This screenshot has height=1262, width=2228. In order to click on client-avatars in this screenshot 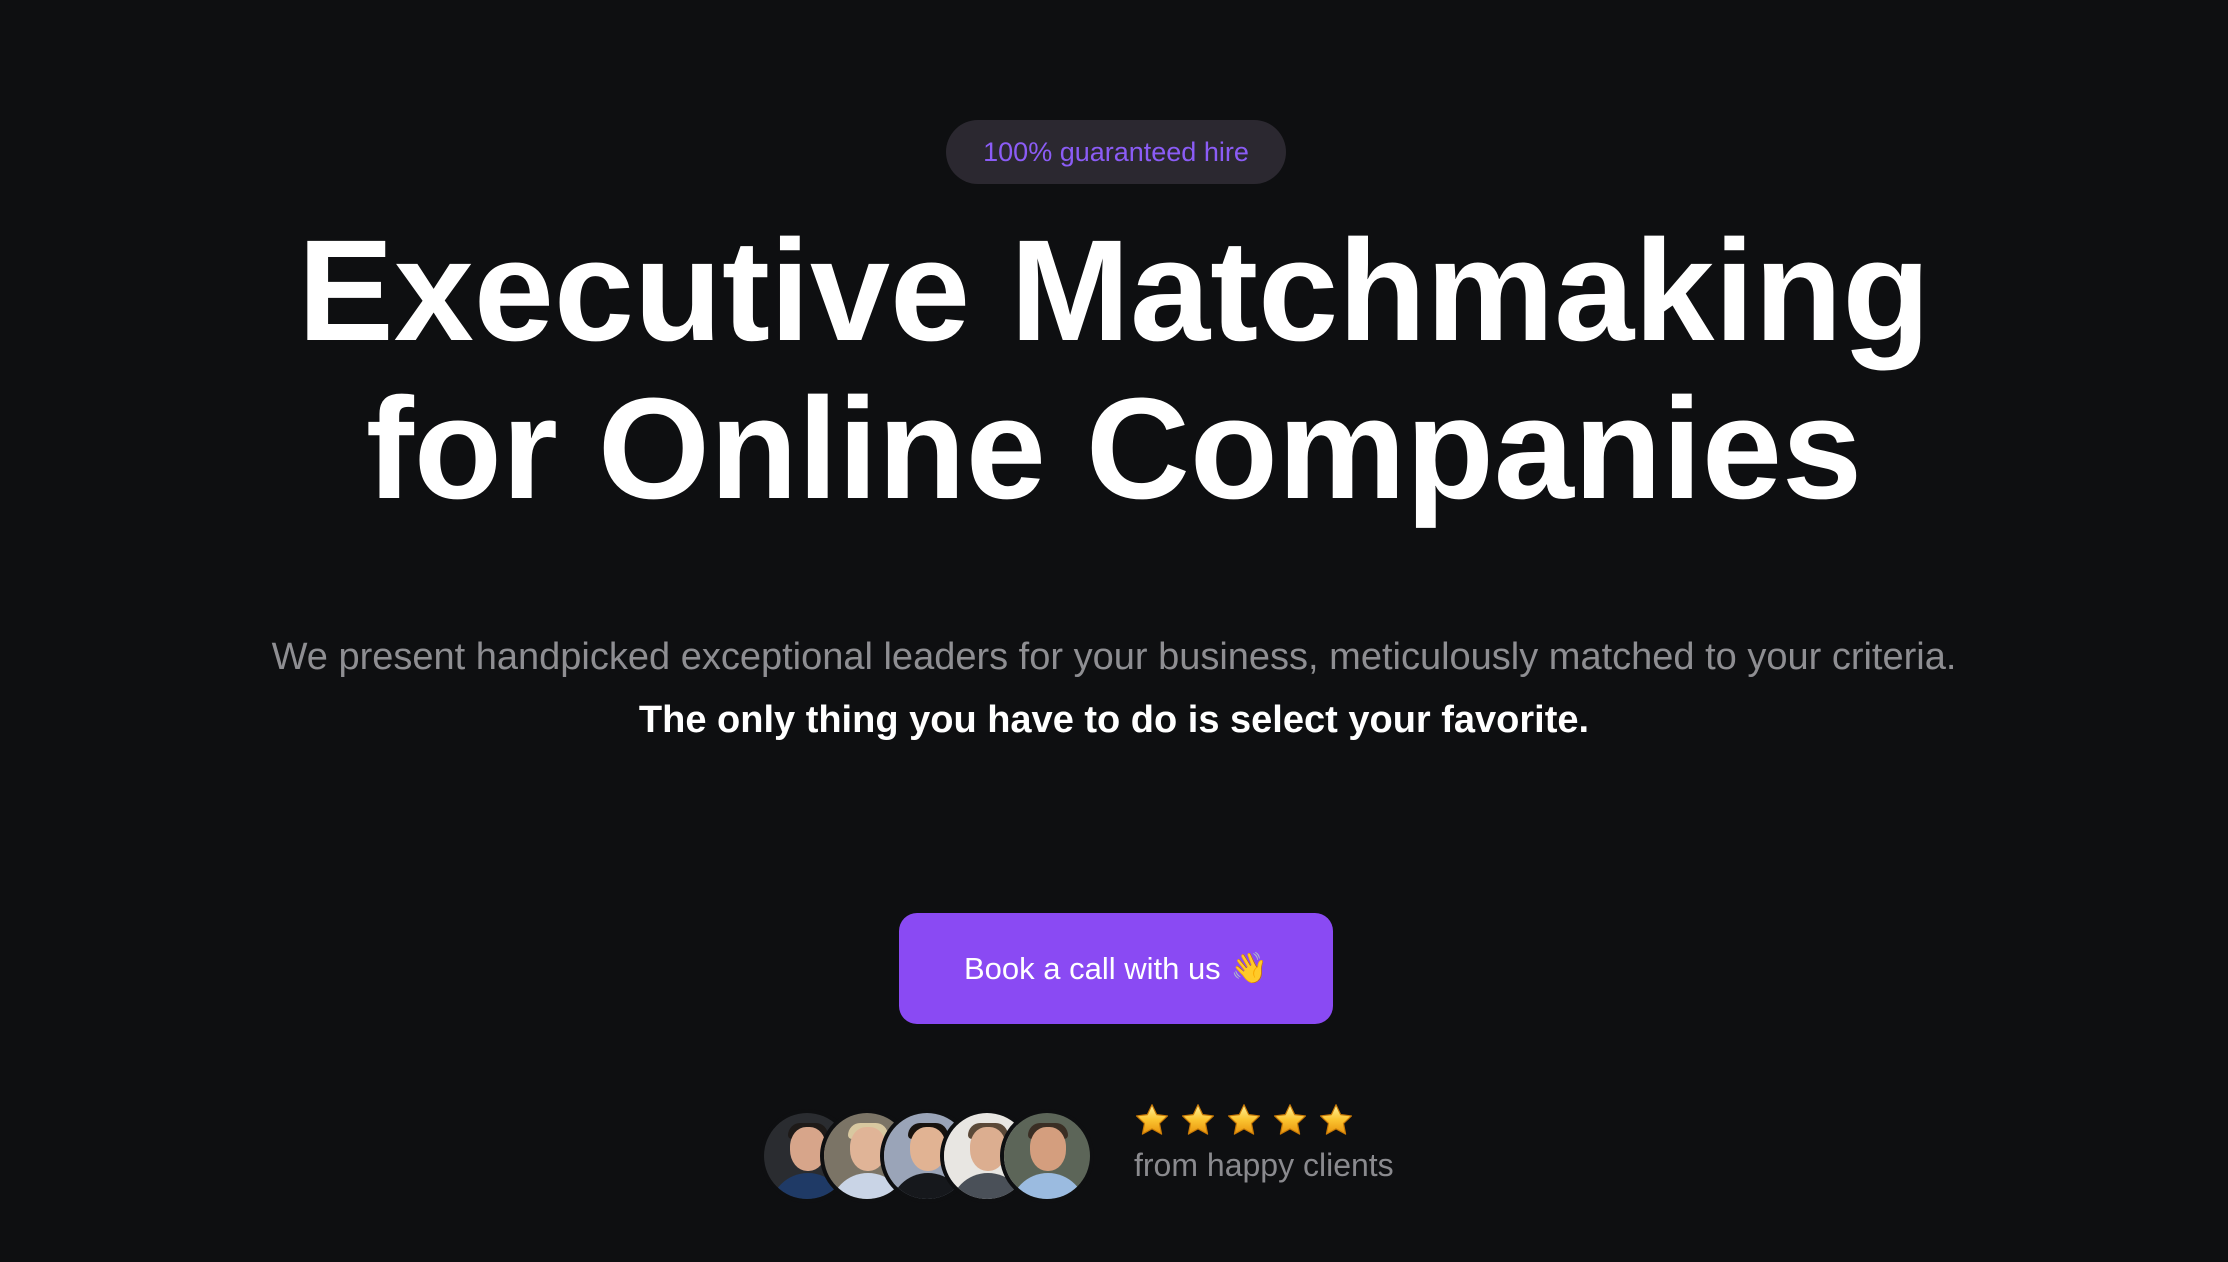, I will do `click(930, 1156)`.